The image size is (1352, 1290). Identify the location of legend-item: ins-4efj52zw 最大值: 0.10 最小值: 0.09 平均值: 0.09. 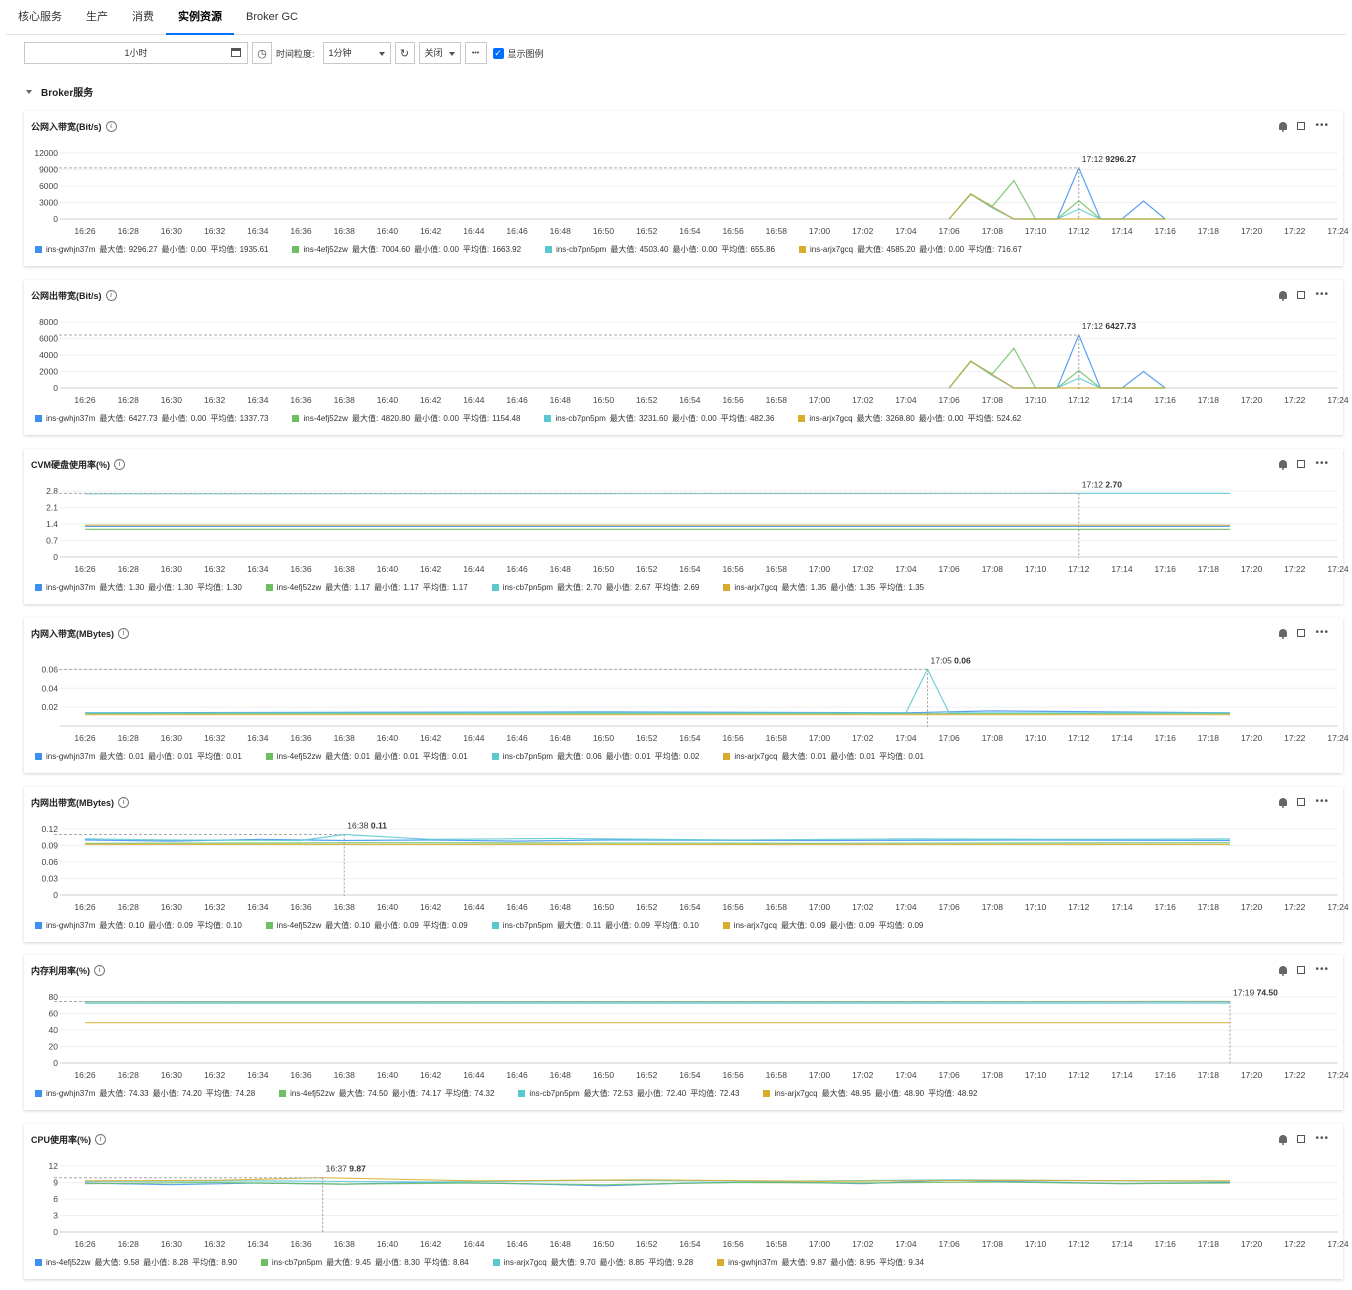
(368, 925).